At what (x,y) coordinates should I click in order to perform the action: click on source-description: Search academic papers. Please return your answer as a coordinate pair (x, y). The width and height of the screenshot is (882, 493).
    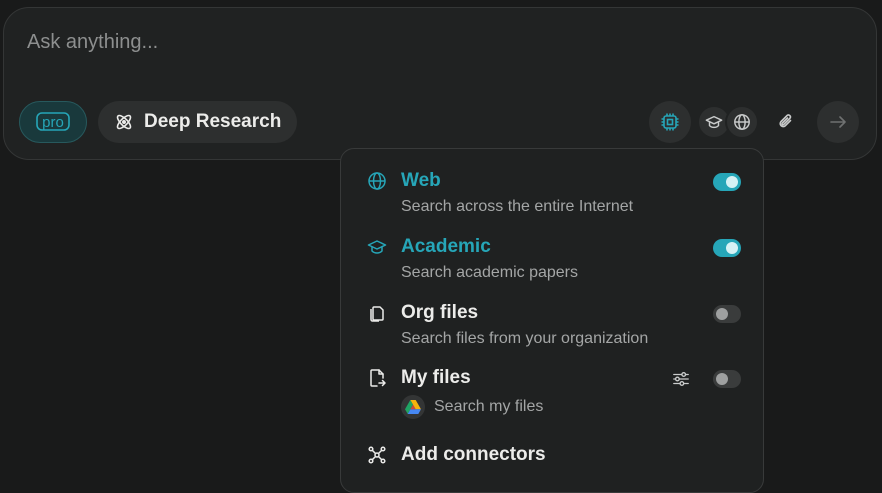
    Looking at the image, I should click on (489, 272).